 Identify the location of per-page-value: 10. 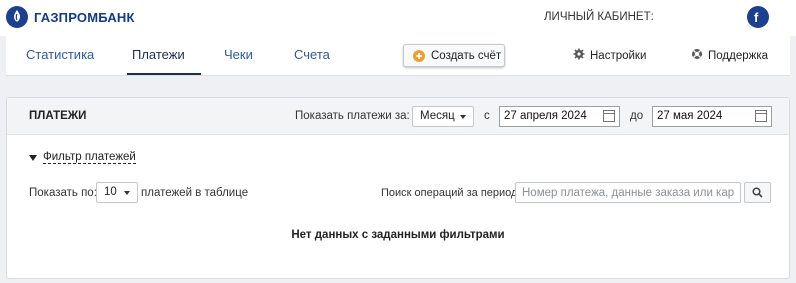
(110, 192).